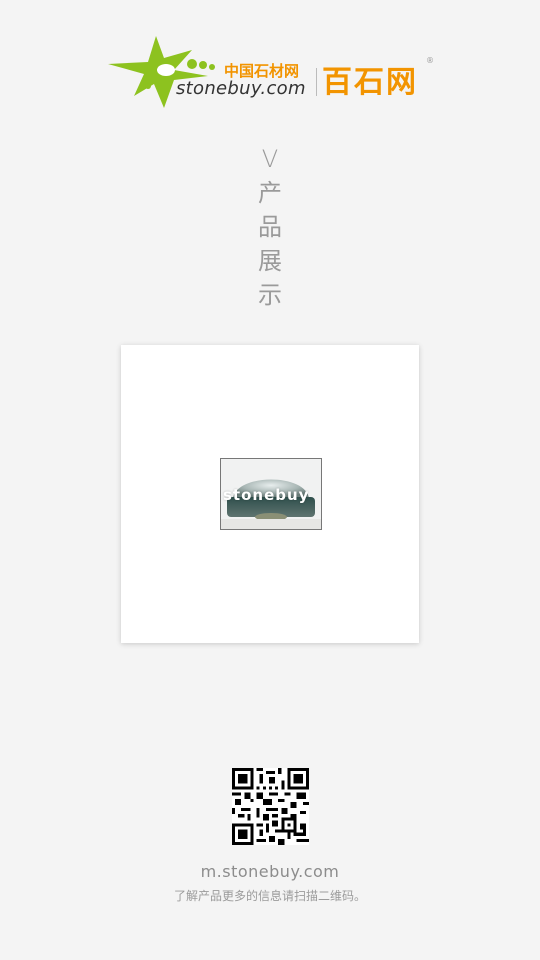 Image resolution: width=540 pixels, height=960 pixels. Describe the element at coordinates (269, 896) in the screenshot. I see `qr-hint: 了解产品更多的信息请扫描二维码。` at that location.